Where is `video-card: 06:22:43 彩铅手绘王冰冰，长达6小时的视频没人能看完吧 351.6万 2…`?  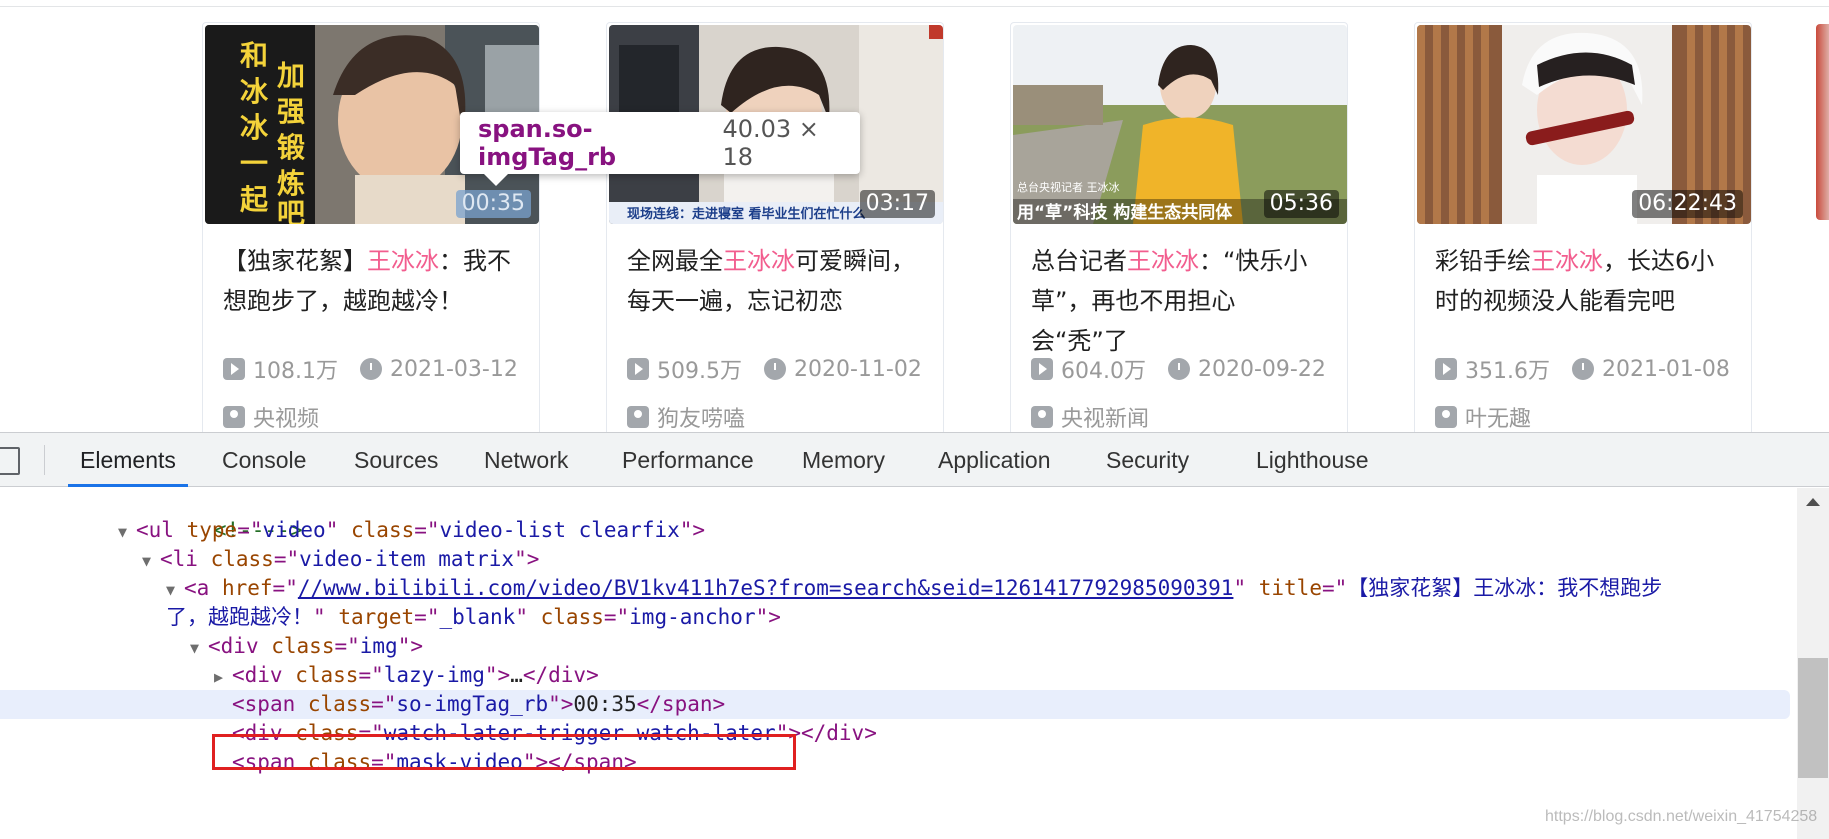
video-card: 06:22:43 彩铅手绘王冰冰，长达6小时的视频没人能看完吧 351.6万 2… is located at coordinates (1583, 227).